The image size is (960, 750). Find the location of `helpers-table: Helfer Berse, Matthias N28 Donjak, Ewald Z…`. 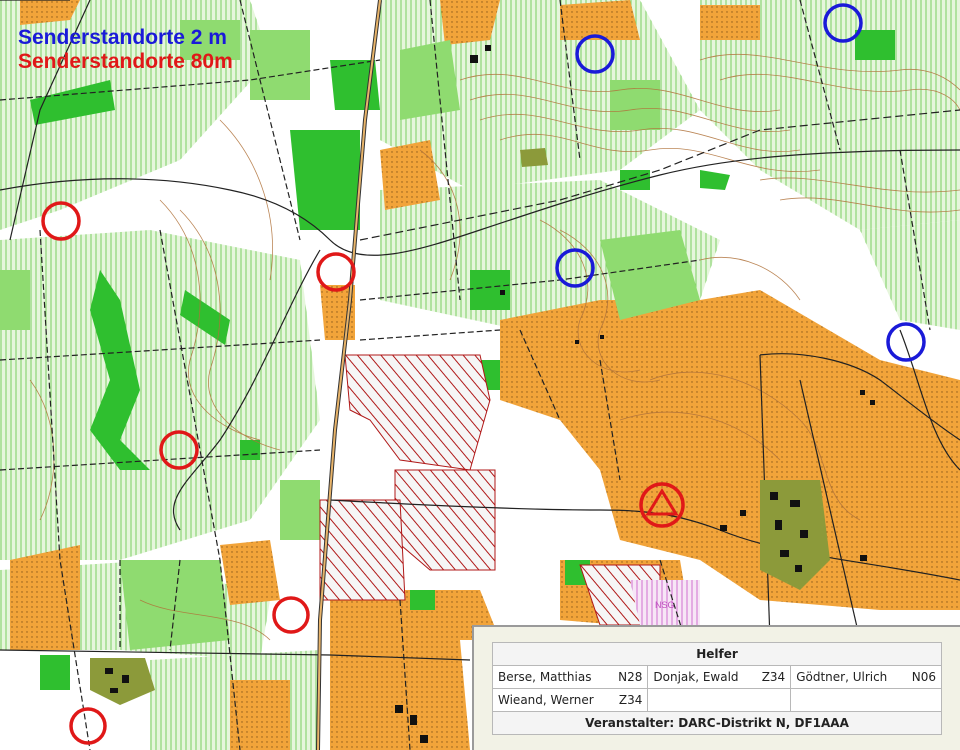

helpers-table: Helfer Berse, Matthias N28 Donjak, Ewald Z… is located at coordinates (716, 688).